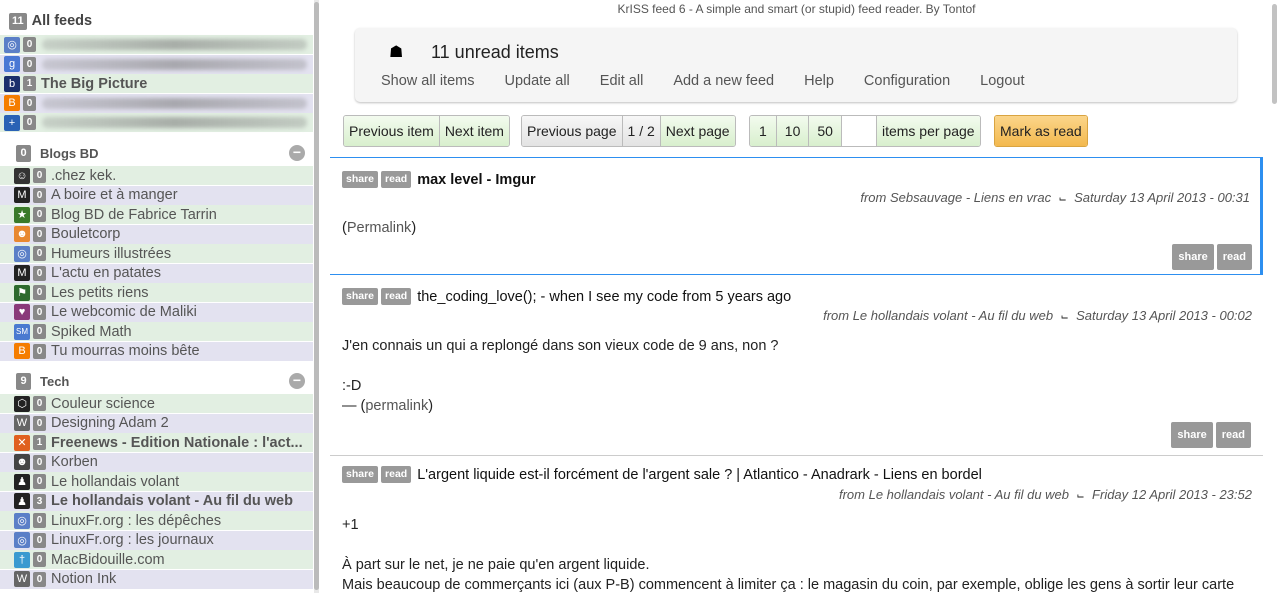 The width and height of the screenshot is (1280, 593). Describe the element at coordinates (115, 482) in the screenshot. I see `feed-name: Le hollandais volant` at that location.